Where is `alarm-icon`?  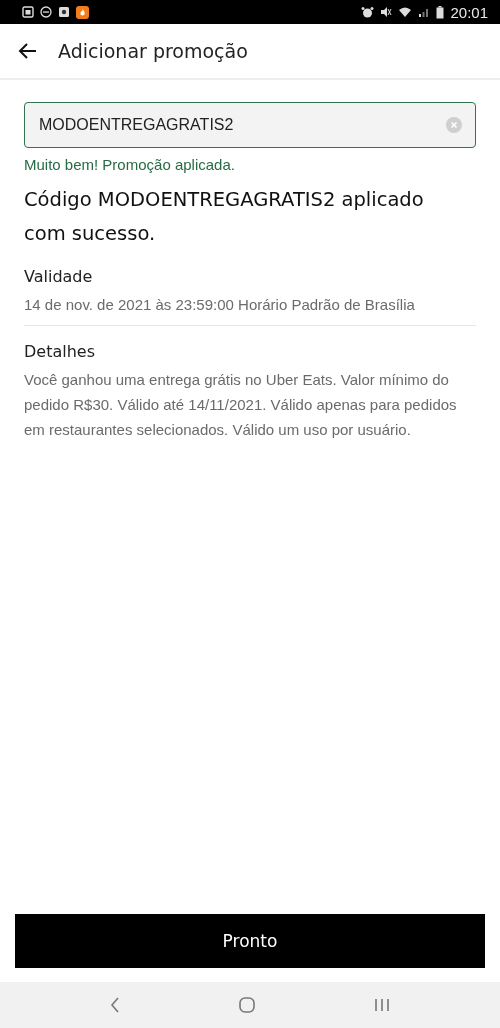 alarm-icon is located at coordinates (368, 12).